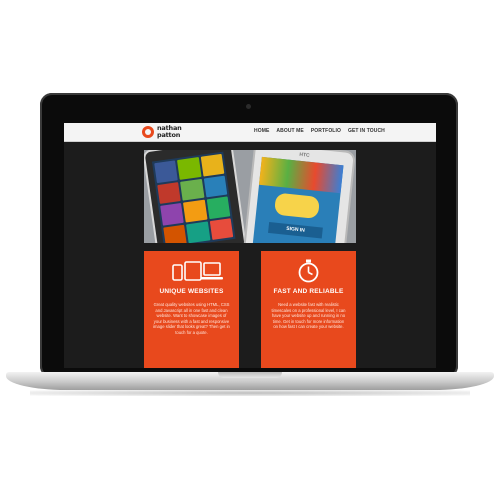 The height and width of the screenshot is (500, 500). I want to click on phone-screen: SIGN IN, so click(298, 199).